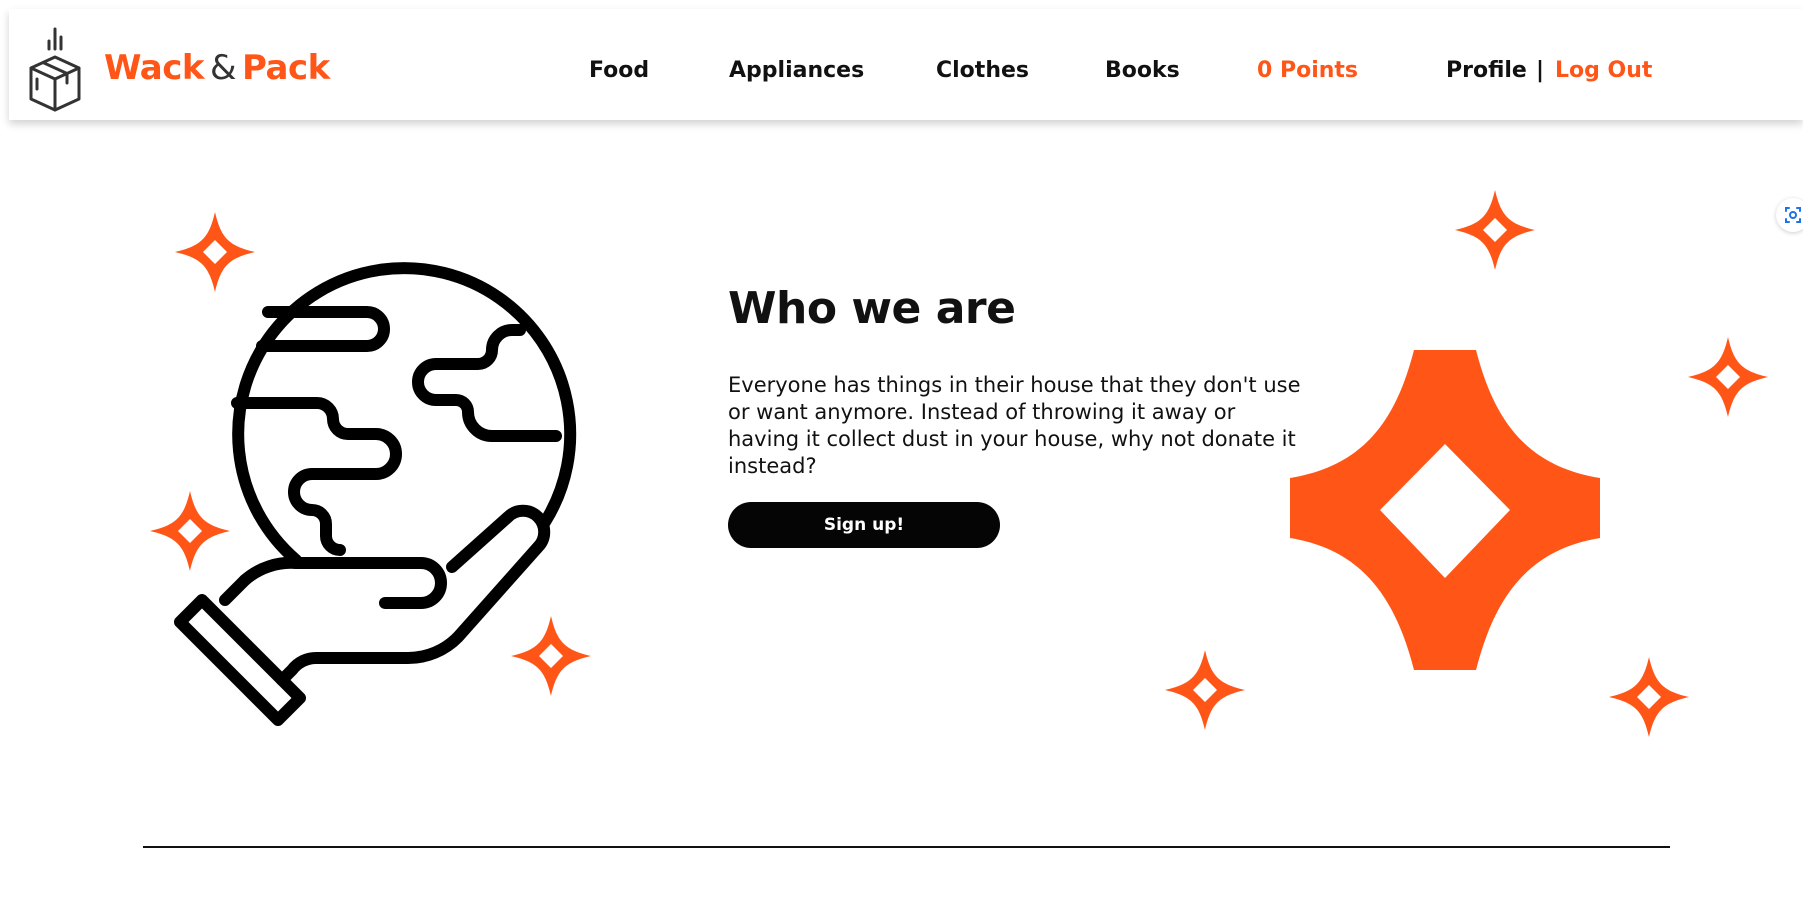  I want to click on brand-ampersand: &, so click(223, 68).